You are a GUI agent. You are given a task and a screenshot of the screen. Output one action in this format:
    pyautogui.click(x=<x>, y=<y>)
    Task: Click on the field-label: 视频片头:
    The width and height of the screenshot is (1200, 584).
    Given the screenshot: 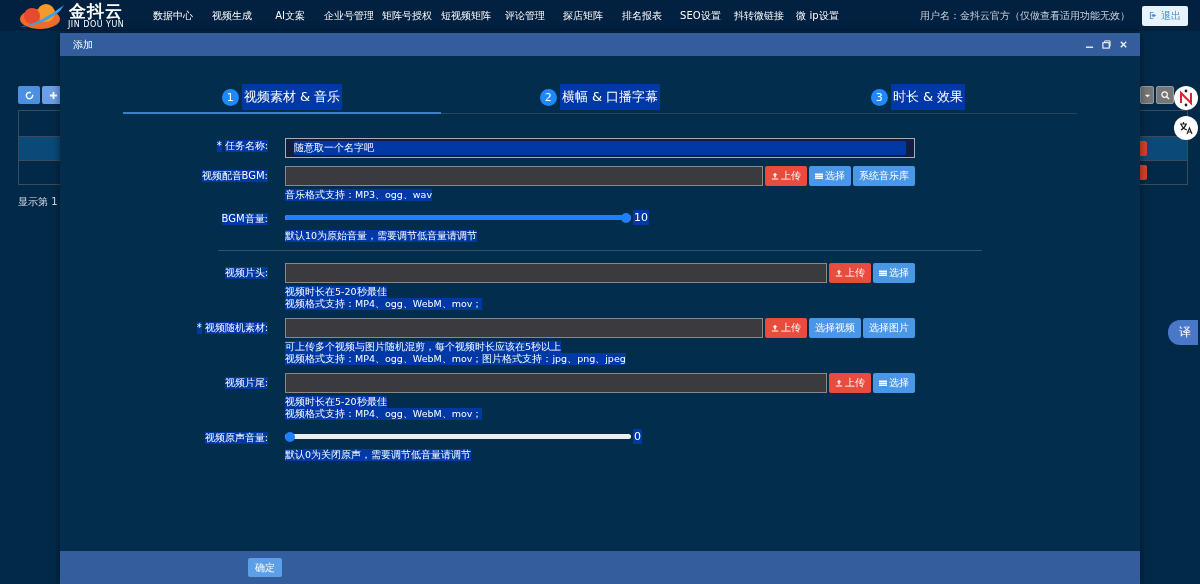 What is the action you would take?
    pyautogui.click(x=246, y=272)
    